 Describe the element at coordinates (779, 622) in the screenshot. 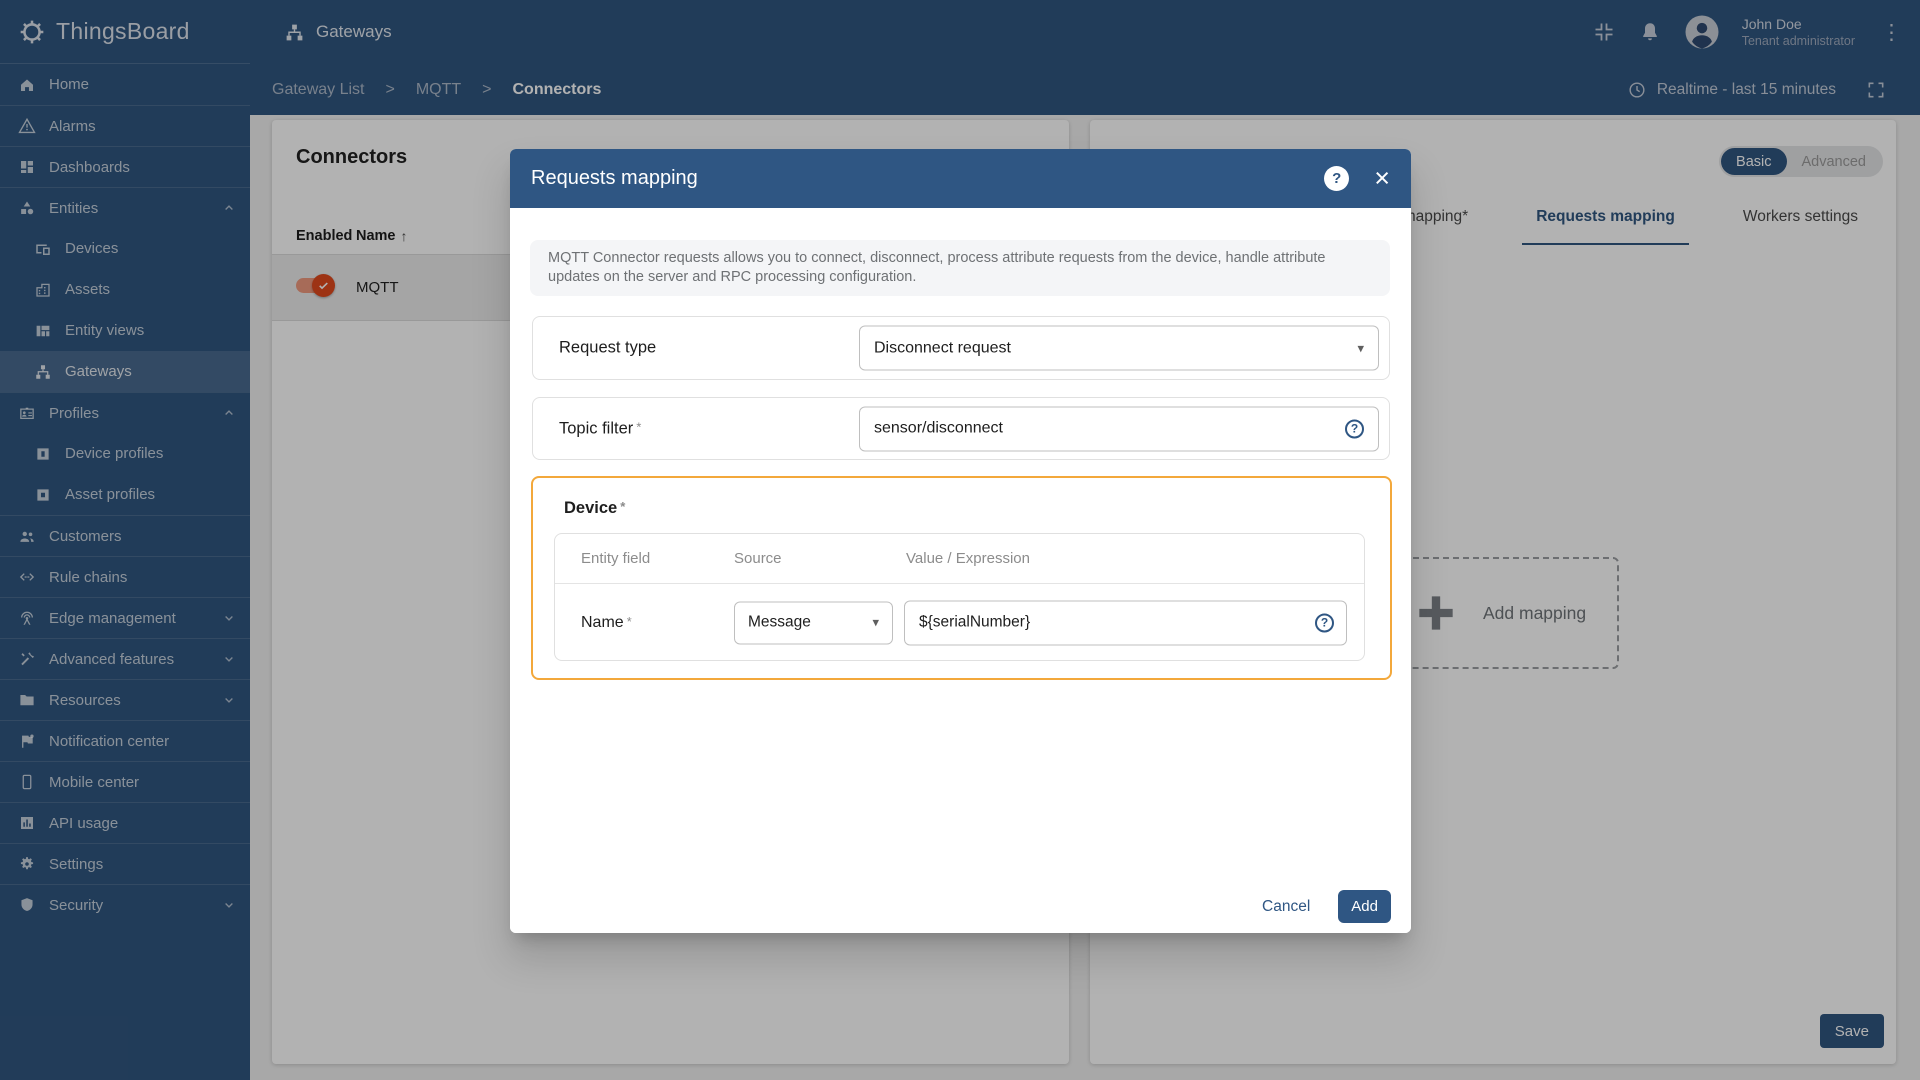

I see `source-value: Message` at that location.